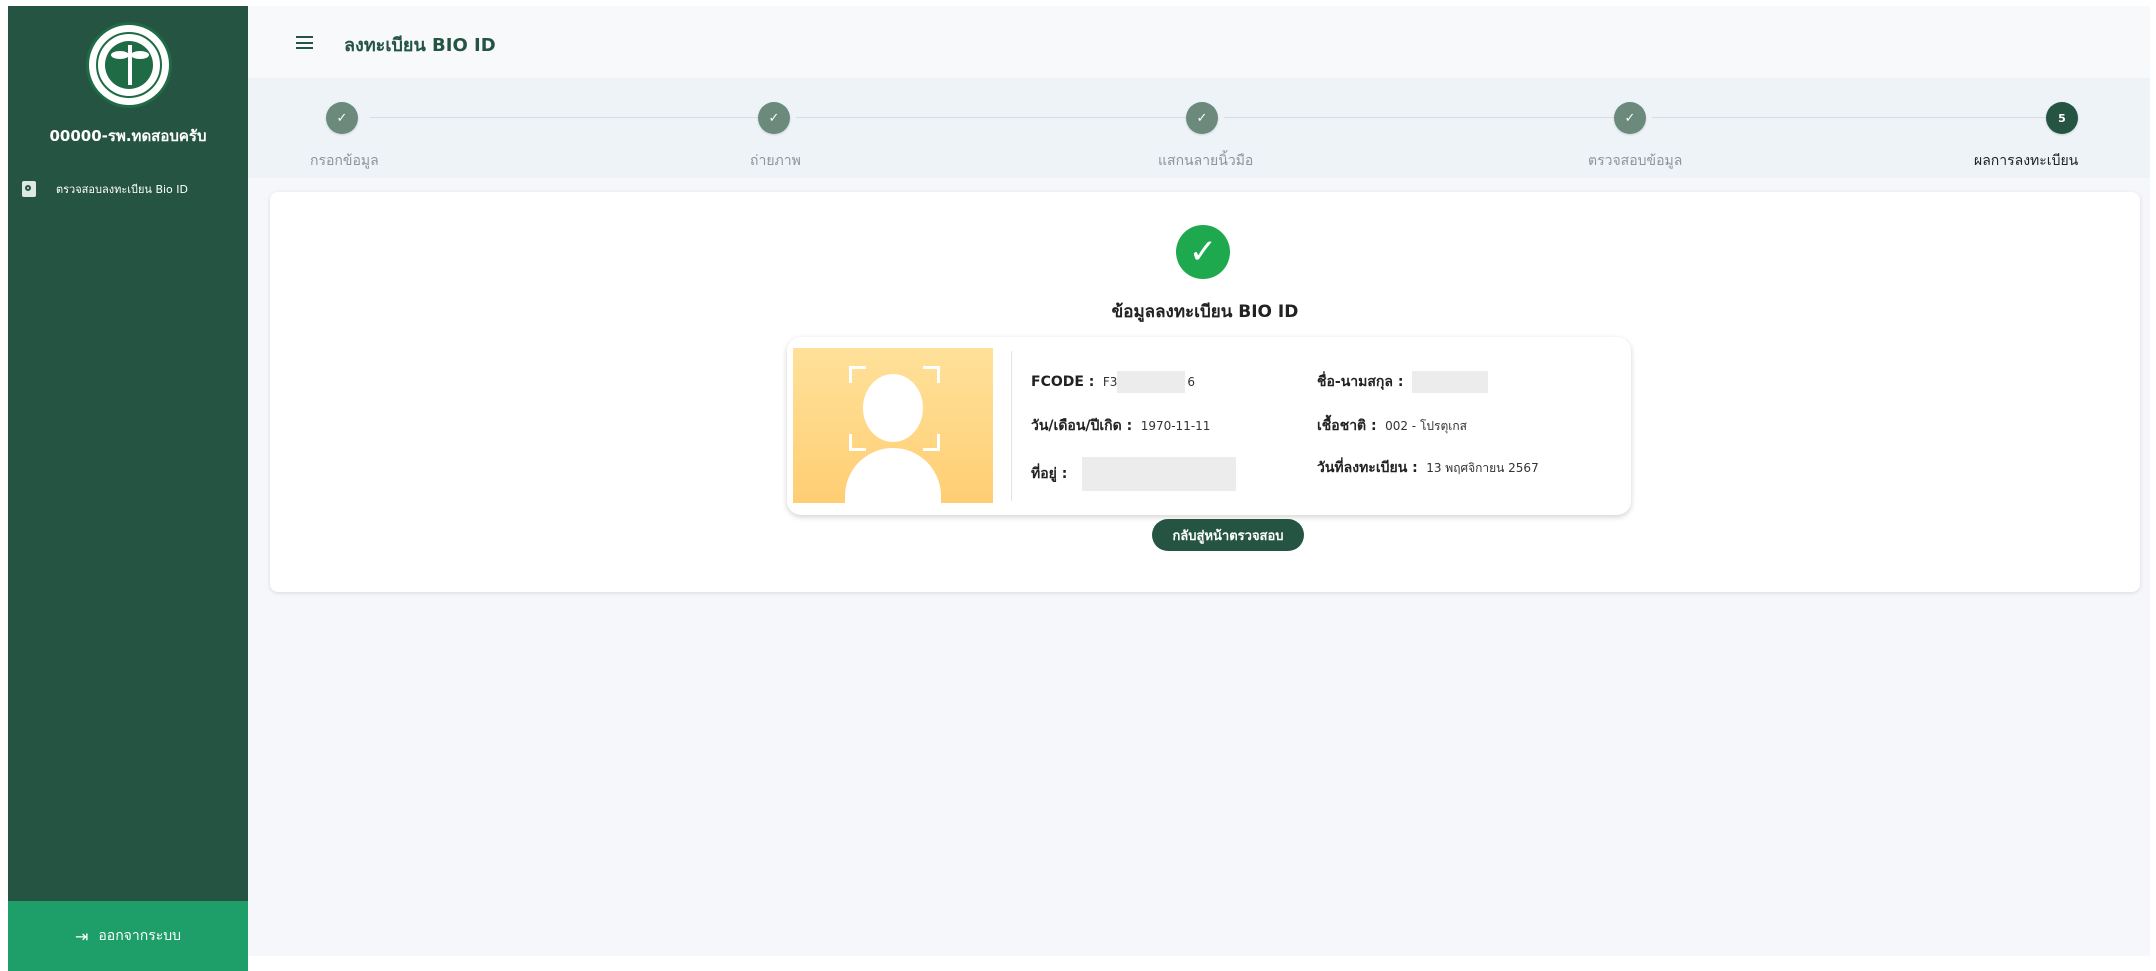 The height and width of the screenshot is (971, 2156). I want to click on step-2-indicator: ✓, so click(774, 118).